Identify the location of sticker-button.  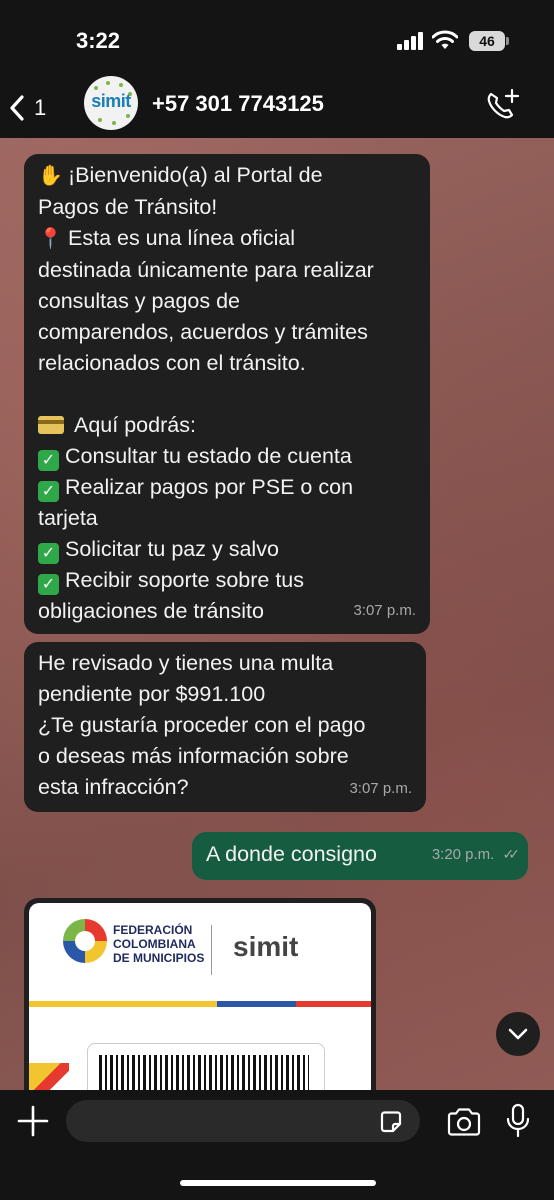
(391, 1122).